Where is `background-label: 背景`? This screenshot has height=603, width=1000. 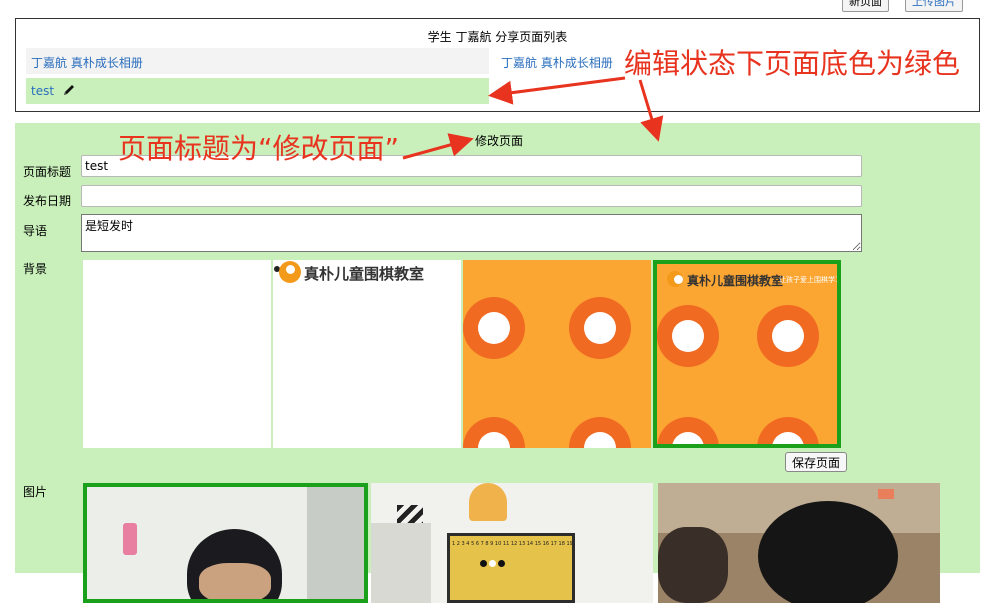
background-label: 背景 is located at coordinates (35, 269).